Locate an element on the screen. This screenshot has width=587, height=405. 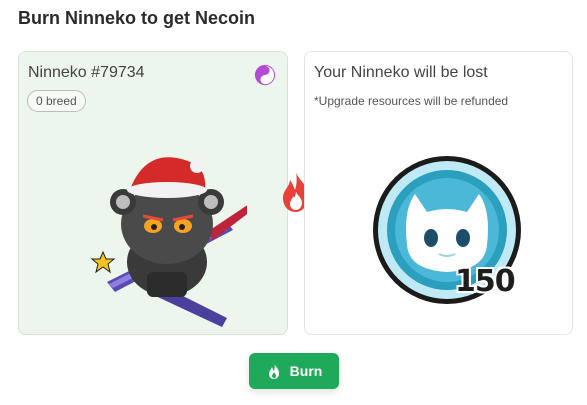
breed-badge: 0 breed is located at coordinates (56, 101).